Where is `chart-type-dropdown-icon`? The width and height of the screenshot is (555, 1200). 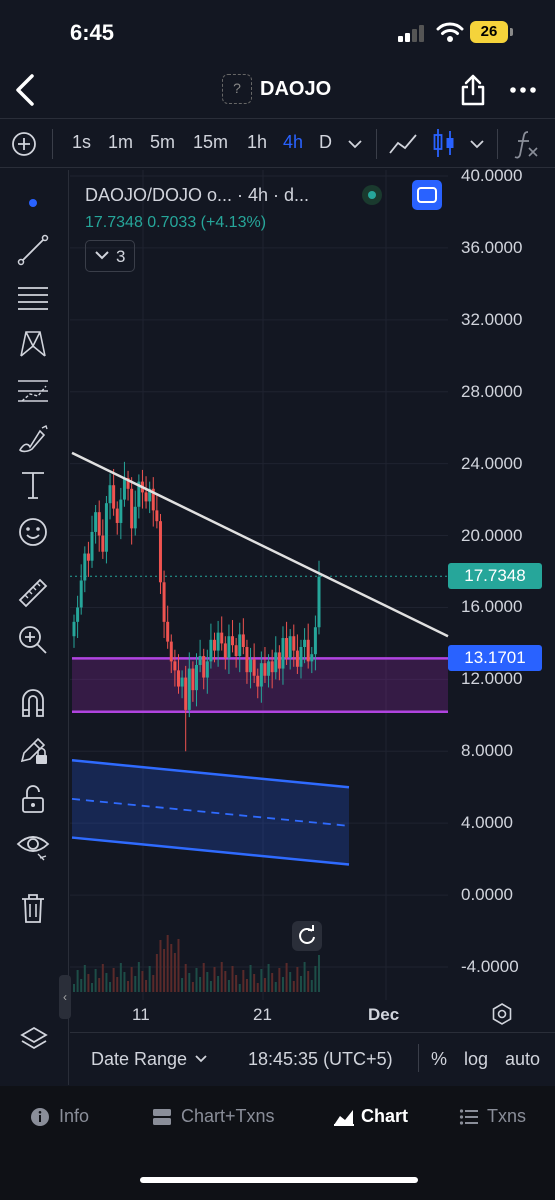 chart-type-dropdown-icon is located at coordinates (477, 144).